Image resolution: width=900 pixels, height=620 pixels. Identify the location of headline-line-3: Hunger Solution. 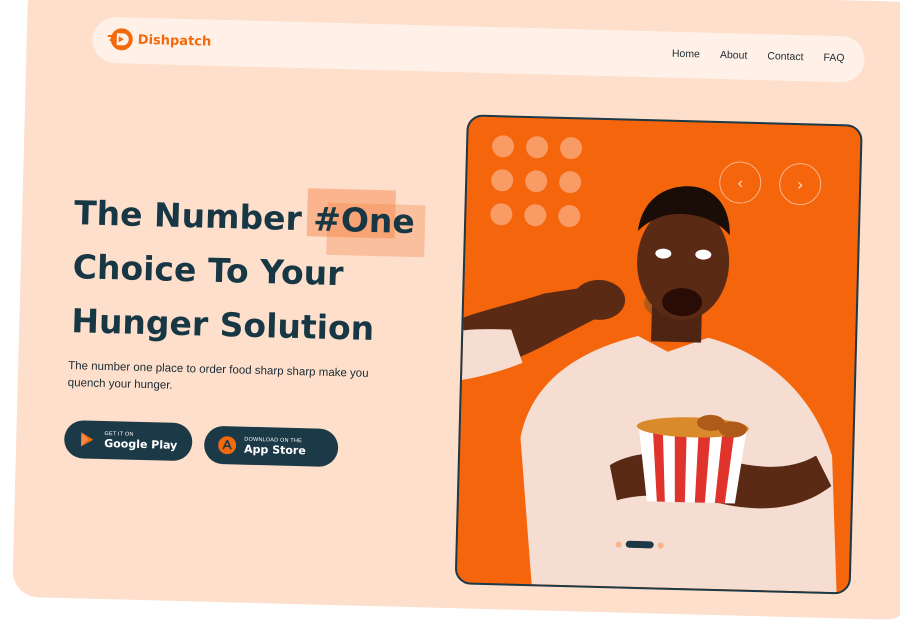
(222, 325).